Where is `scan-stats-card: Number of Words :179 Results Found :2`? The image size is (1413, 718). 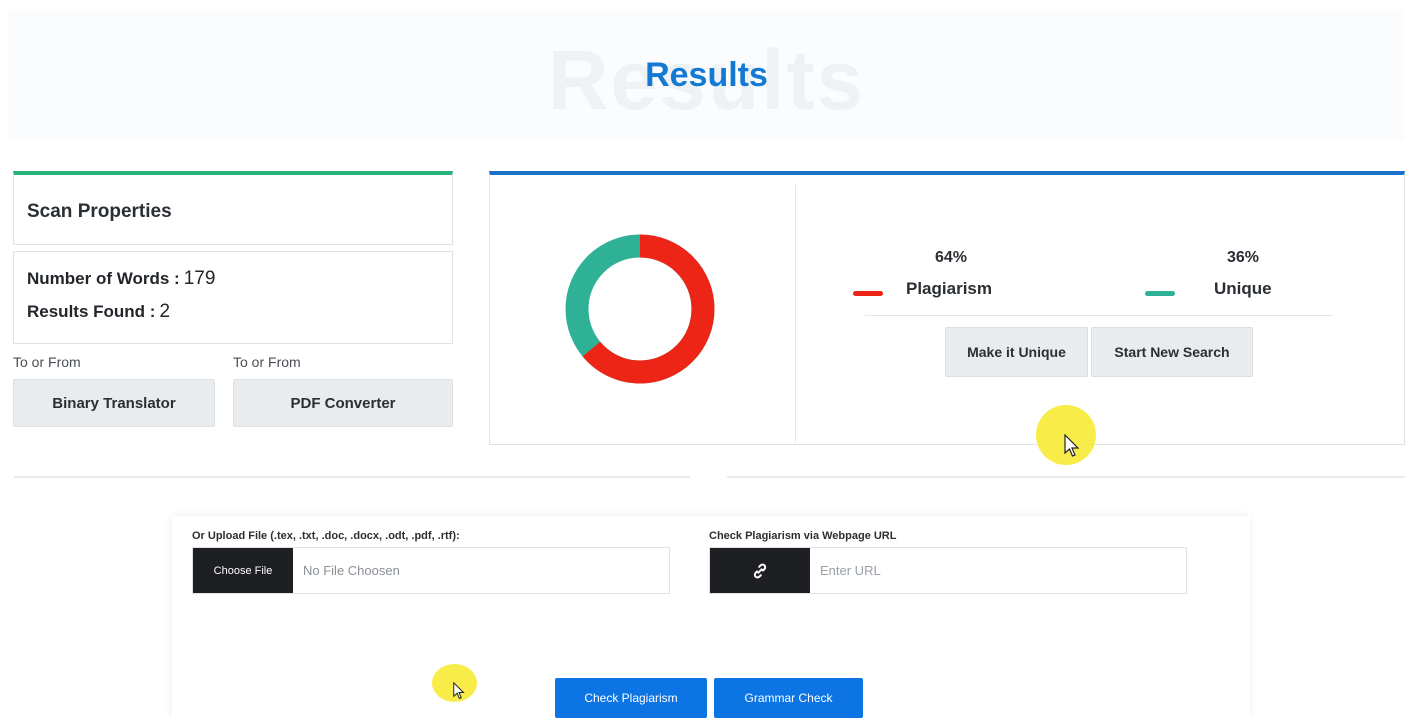 scan-stats-card: Number of Words :179 Results Found :2 is located at coordinates (233, 297).